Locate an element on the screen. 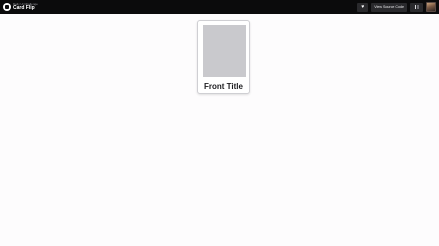 This screenshot has height=246, width=439. title-stack: Daily UI Challenge Card Flip is located at coordinates (25, 7).